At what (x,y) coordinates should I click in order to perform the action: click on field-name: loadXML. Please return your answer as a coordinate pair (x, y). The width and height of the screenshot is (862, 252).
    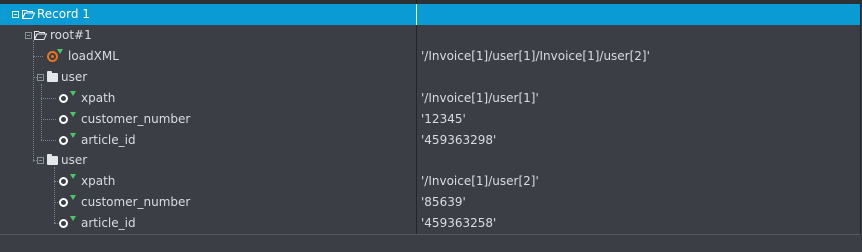
    Looking at the image, I should click on (93, 56).